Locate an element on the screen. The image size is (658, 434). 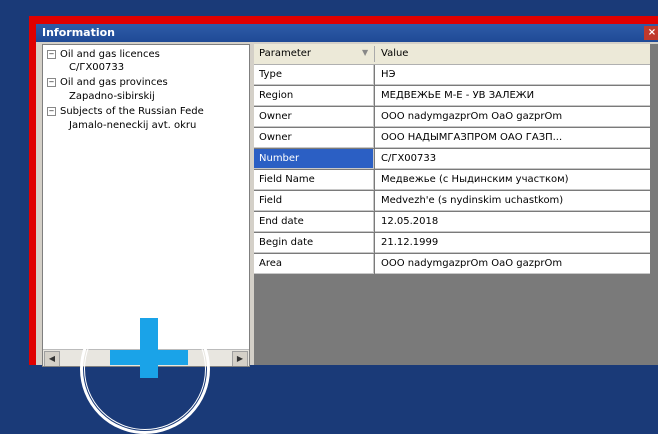
table-row: Region МЕДВЕЖЬЕ М-Е - УВ ЗАЛЕЖИ is located at coordinates (452, 96).